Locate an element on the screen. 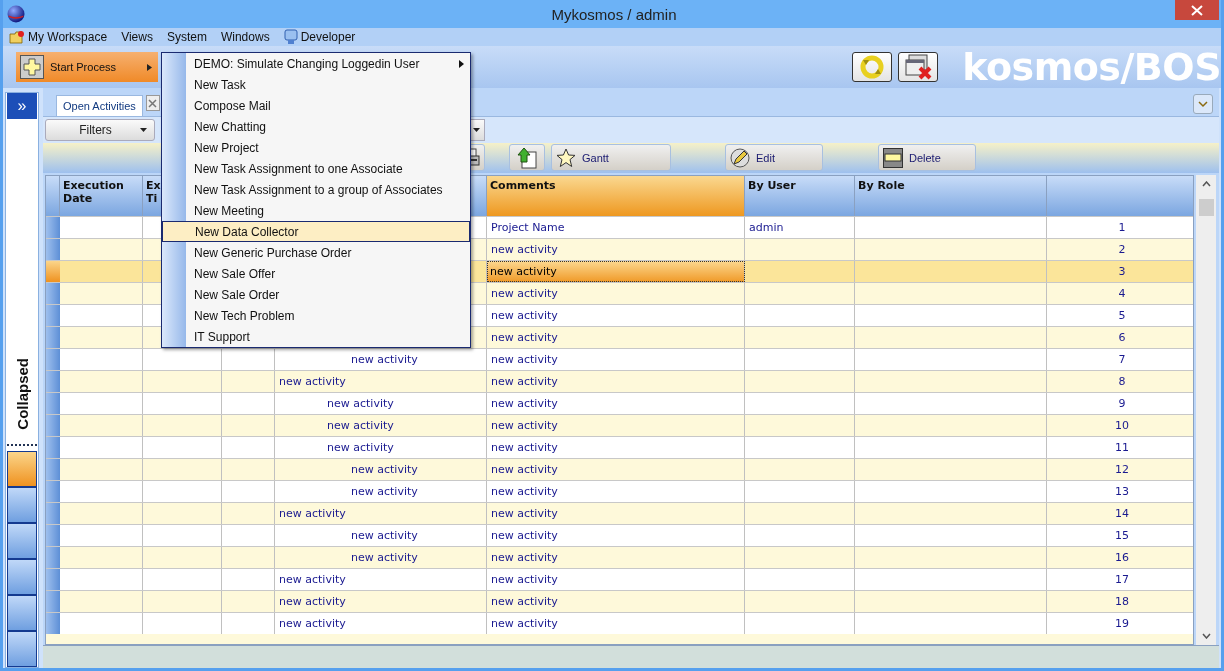  table-cell: 12 is located at coordinates (1122, 469).